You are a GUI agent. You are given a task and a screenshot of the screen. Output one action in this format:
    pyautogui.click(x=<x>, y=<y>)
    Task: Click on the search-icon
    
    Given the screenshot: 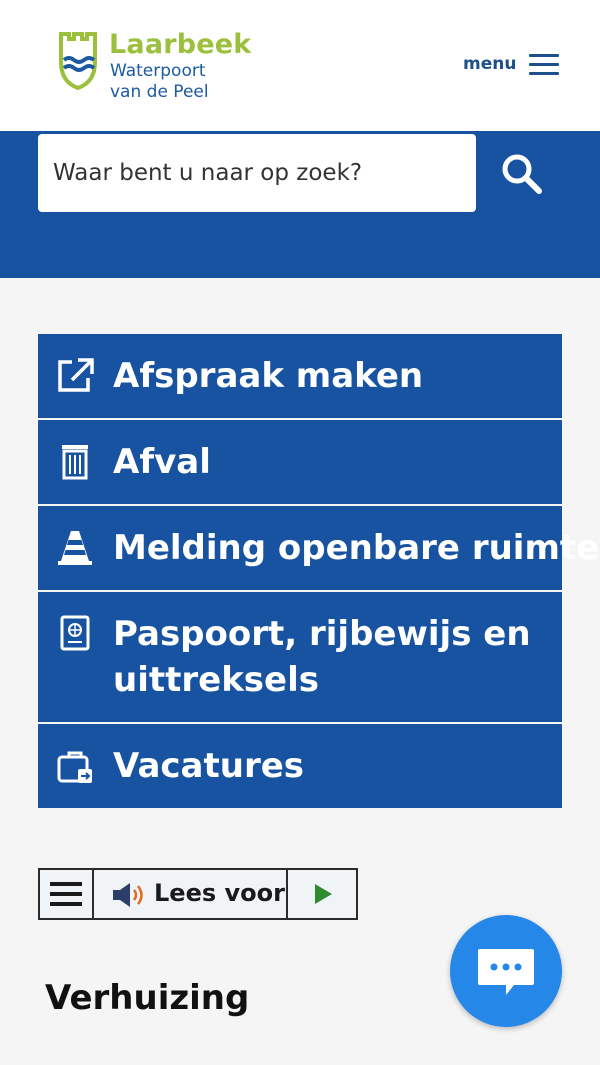 What is the action you would take?
    pyautogui.click(x=522, y=174)
    